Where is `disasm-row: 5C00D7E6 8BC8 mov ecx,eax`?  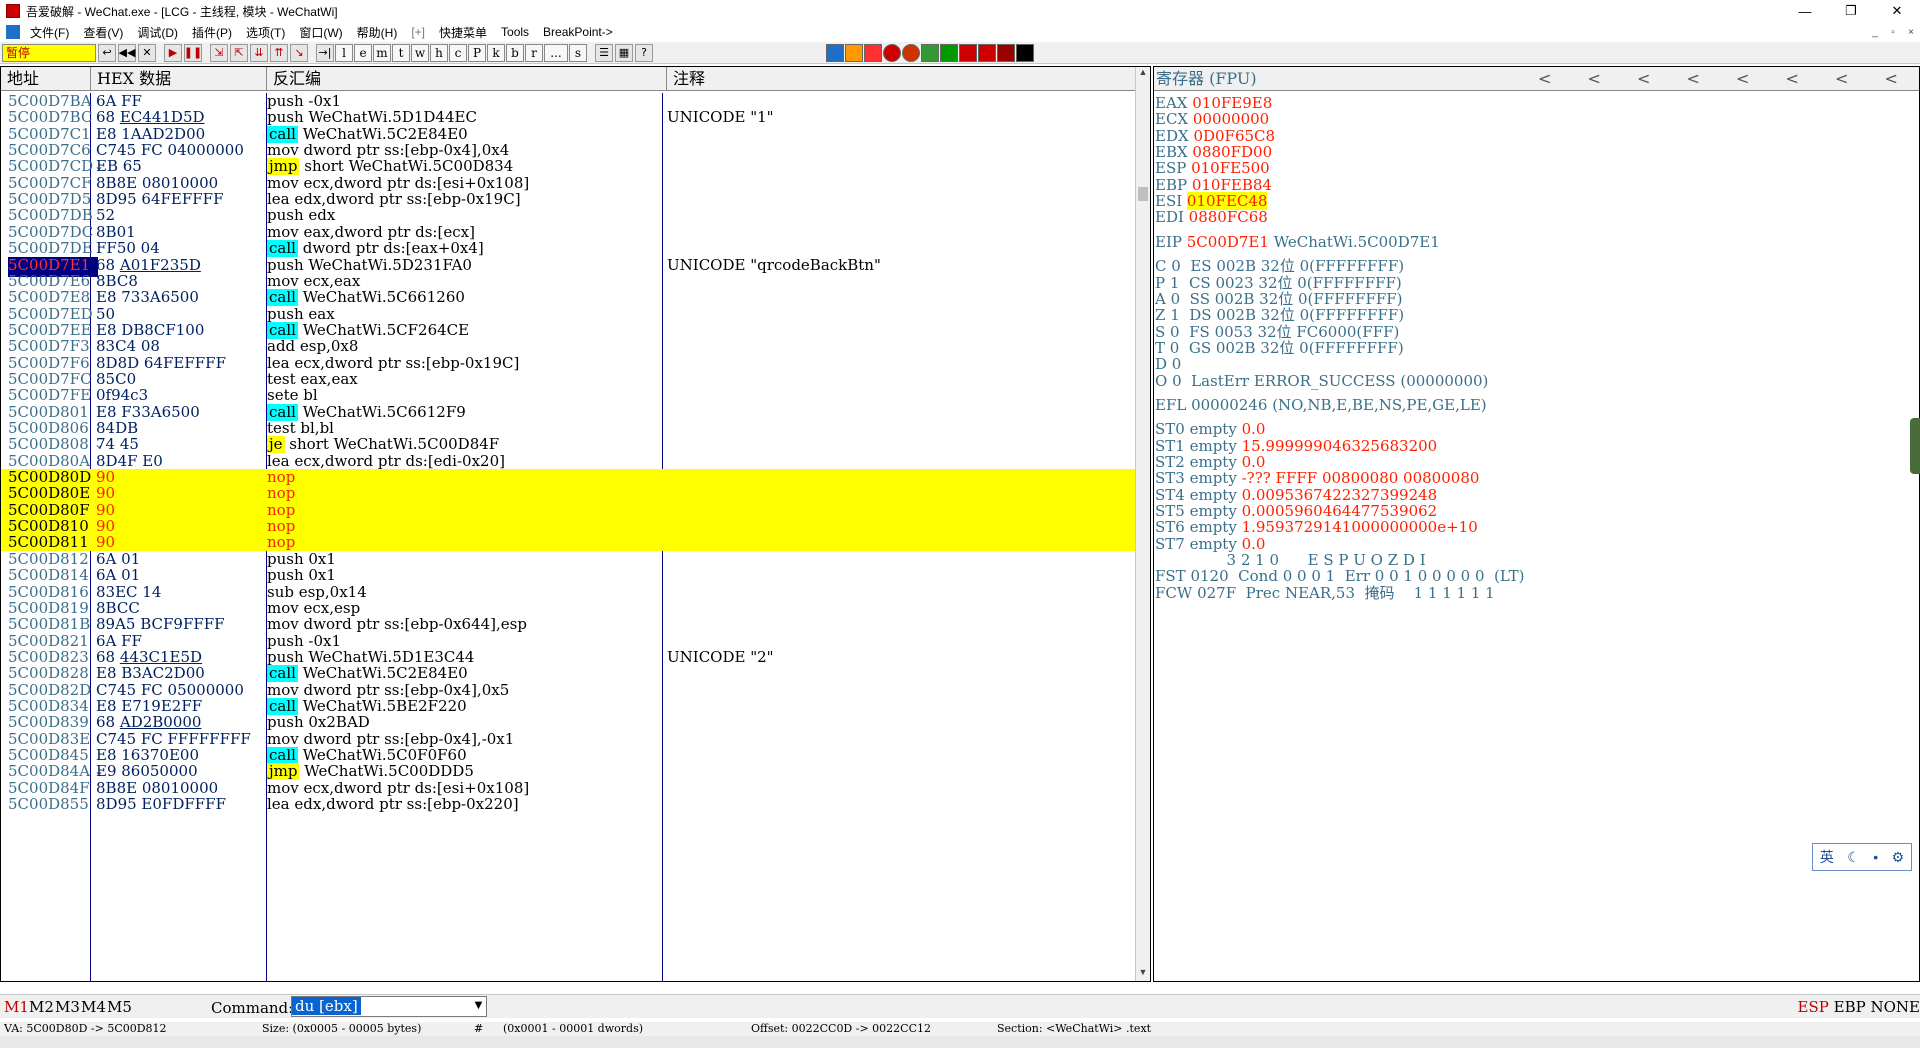 disasm-row: 5C00D7E6 8BC8 mov ecx,eax is located at coordinates (568, 281).